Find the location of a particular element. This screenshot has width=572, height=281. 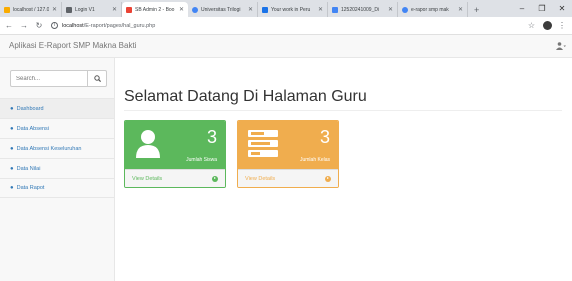

dashboard-icon: ● is located at coordinates (12, 108).